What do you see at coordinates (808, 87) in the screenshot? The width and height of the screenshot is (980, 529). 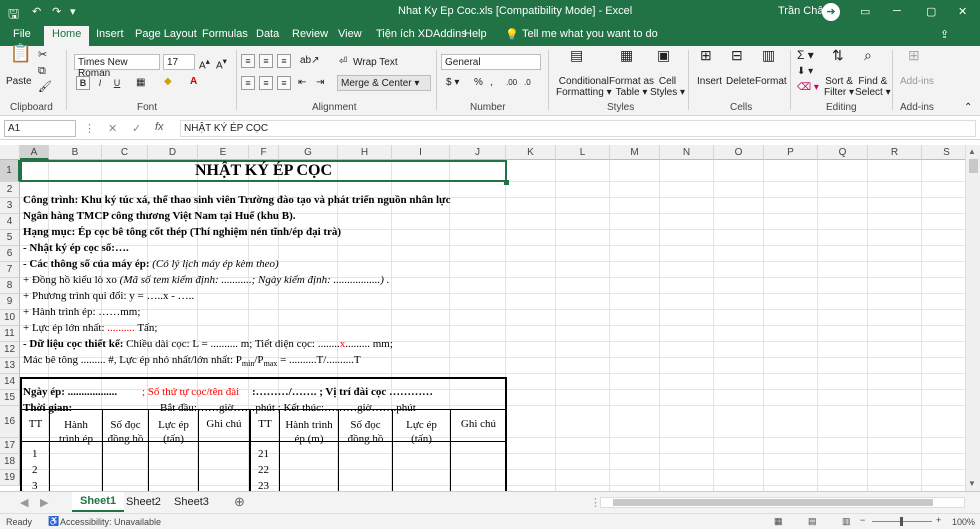 I see `clear-icon: ⌫ ▾` at bounding box center [808, 87].